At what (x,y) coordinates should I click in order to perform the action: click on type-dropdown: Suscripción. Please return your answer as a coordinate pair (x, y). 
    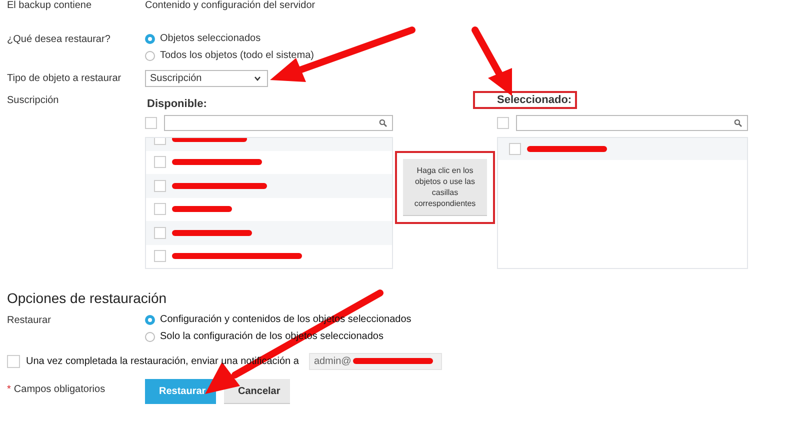
    Looking at the image, I should click on (206, 78).